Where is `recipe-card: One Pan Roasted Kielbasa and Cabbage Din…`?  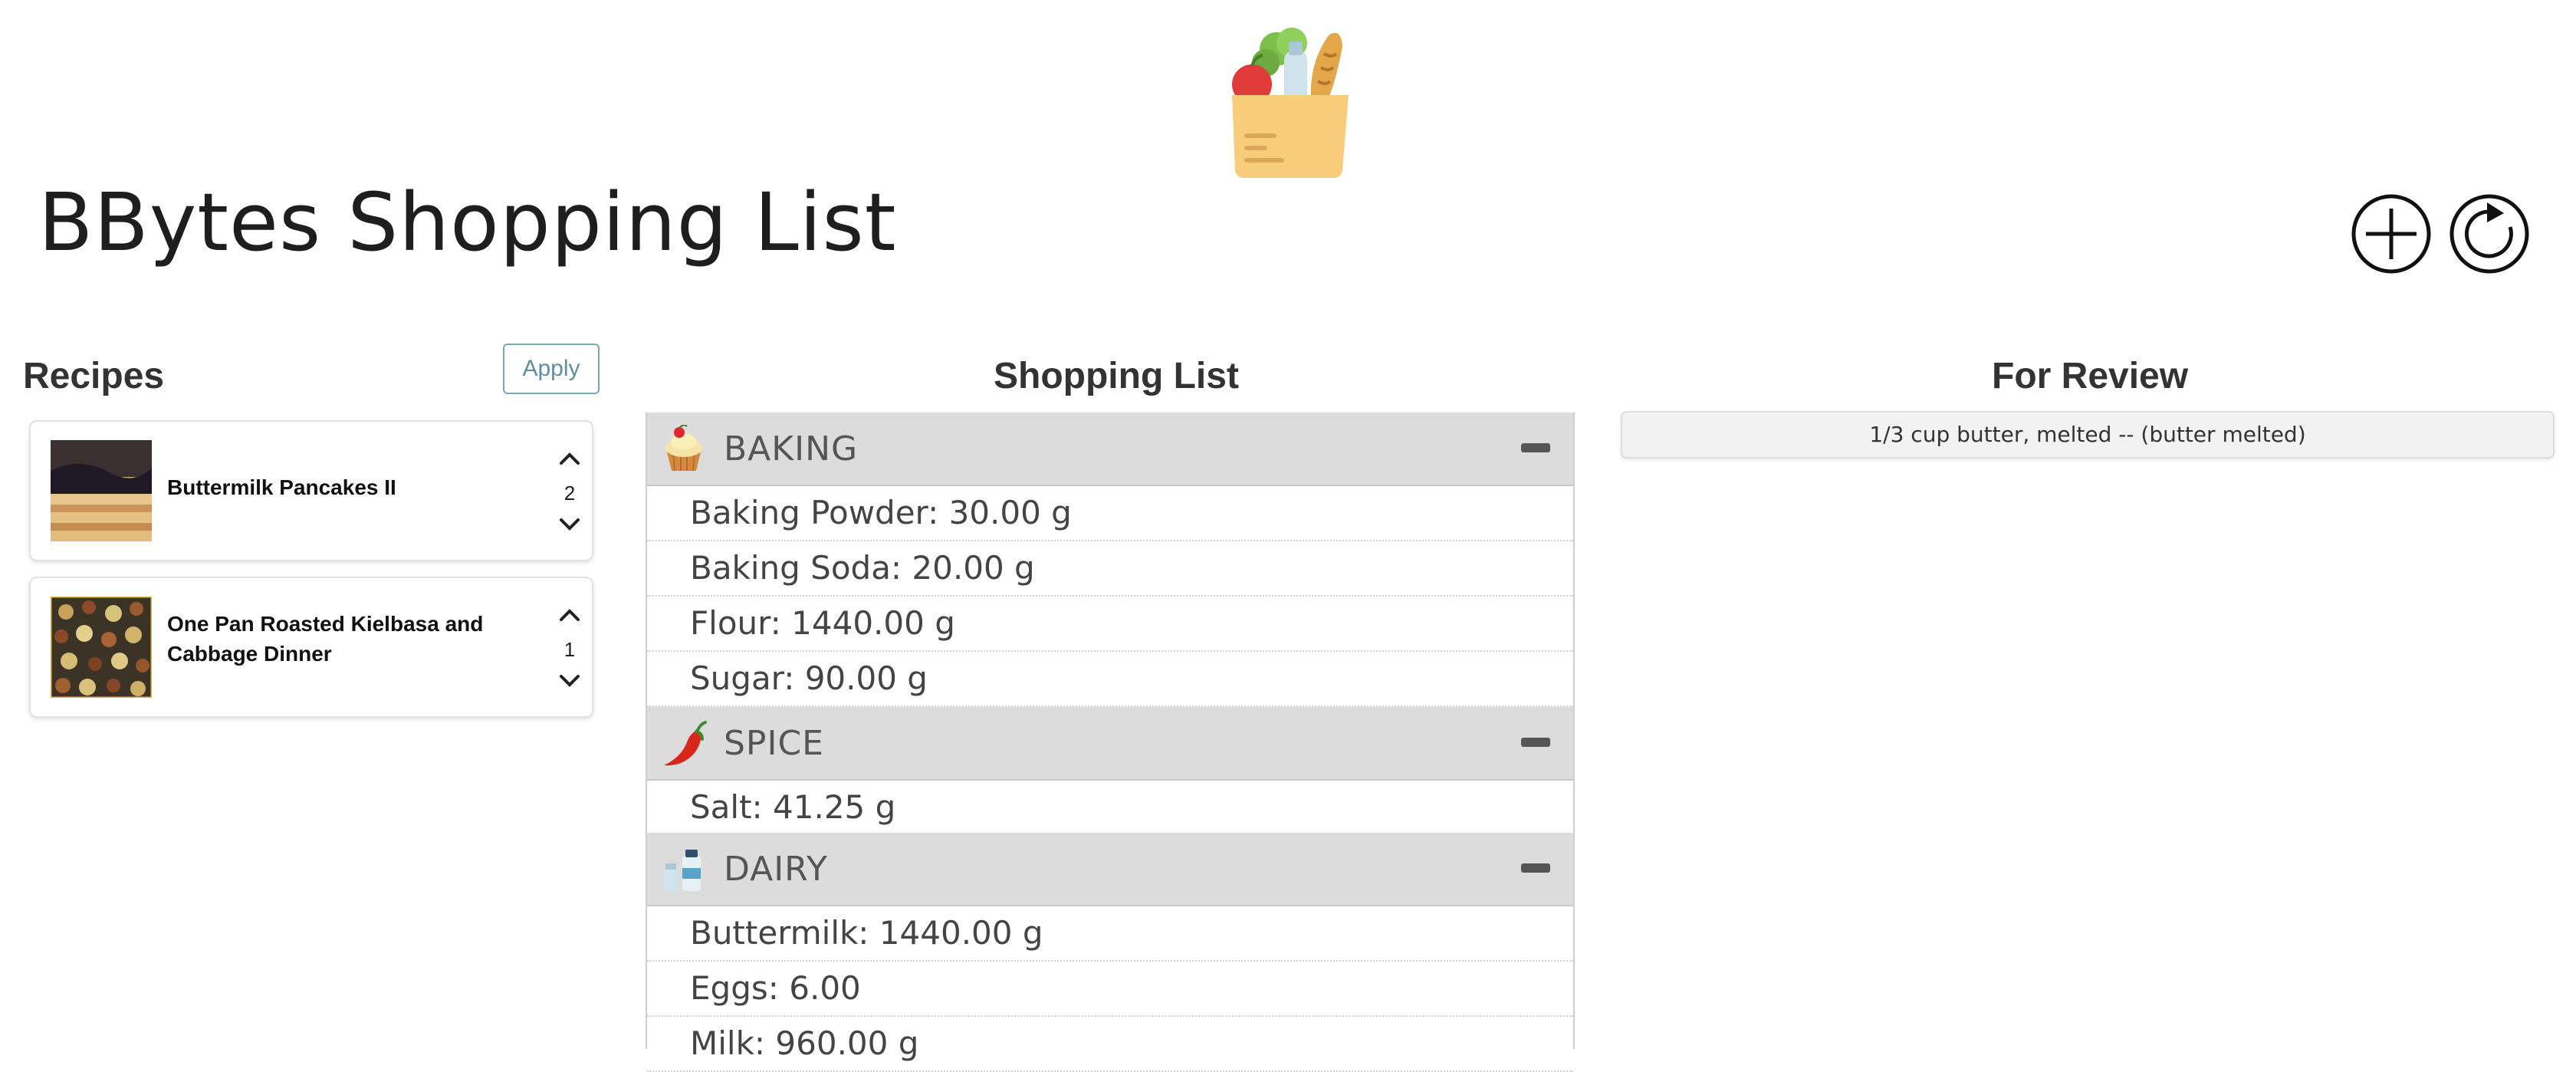 recipe-card: One Pan Roasted Kielbasa and Cabbage Din… is located at coordinates (311, 648).